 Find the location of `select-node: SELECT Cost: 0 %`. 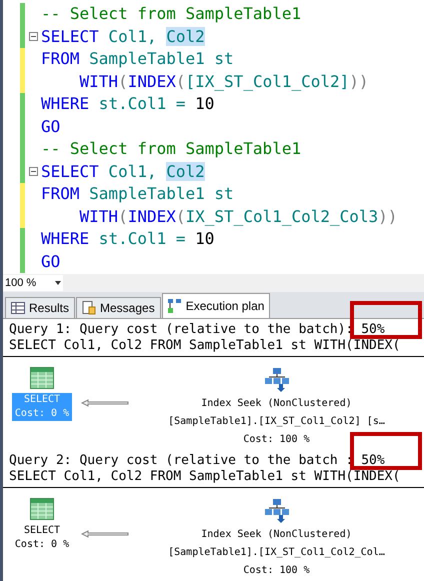

select-node: SELECT Cost: 0 % is located at coordinates (42, 538).